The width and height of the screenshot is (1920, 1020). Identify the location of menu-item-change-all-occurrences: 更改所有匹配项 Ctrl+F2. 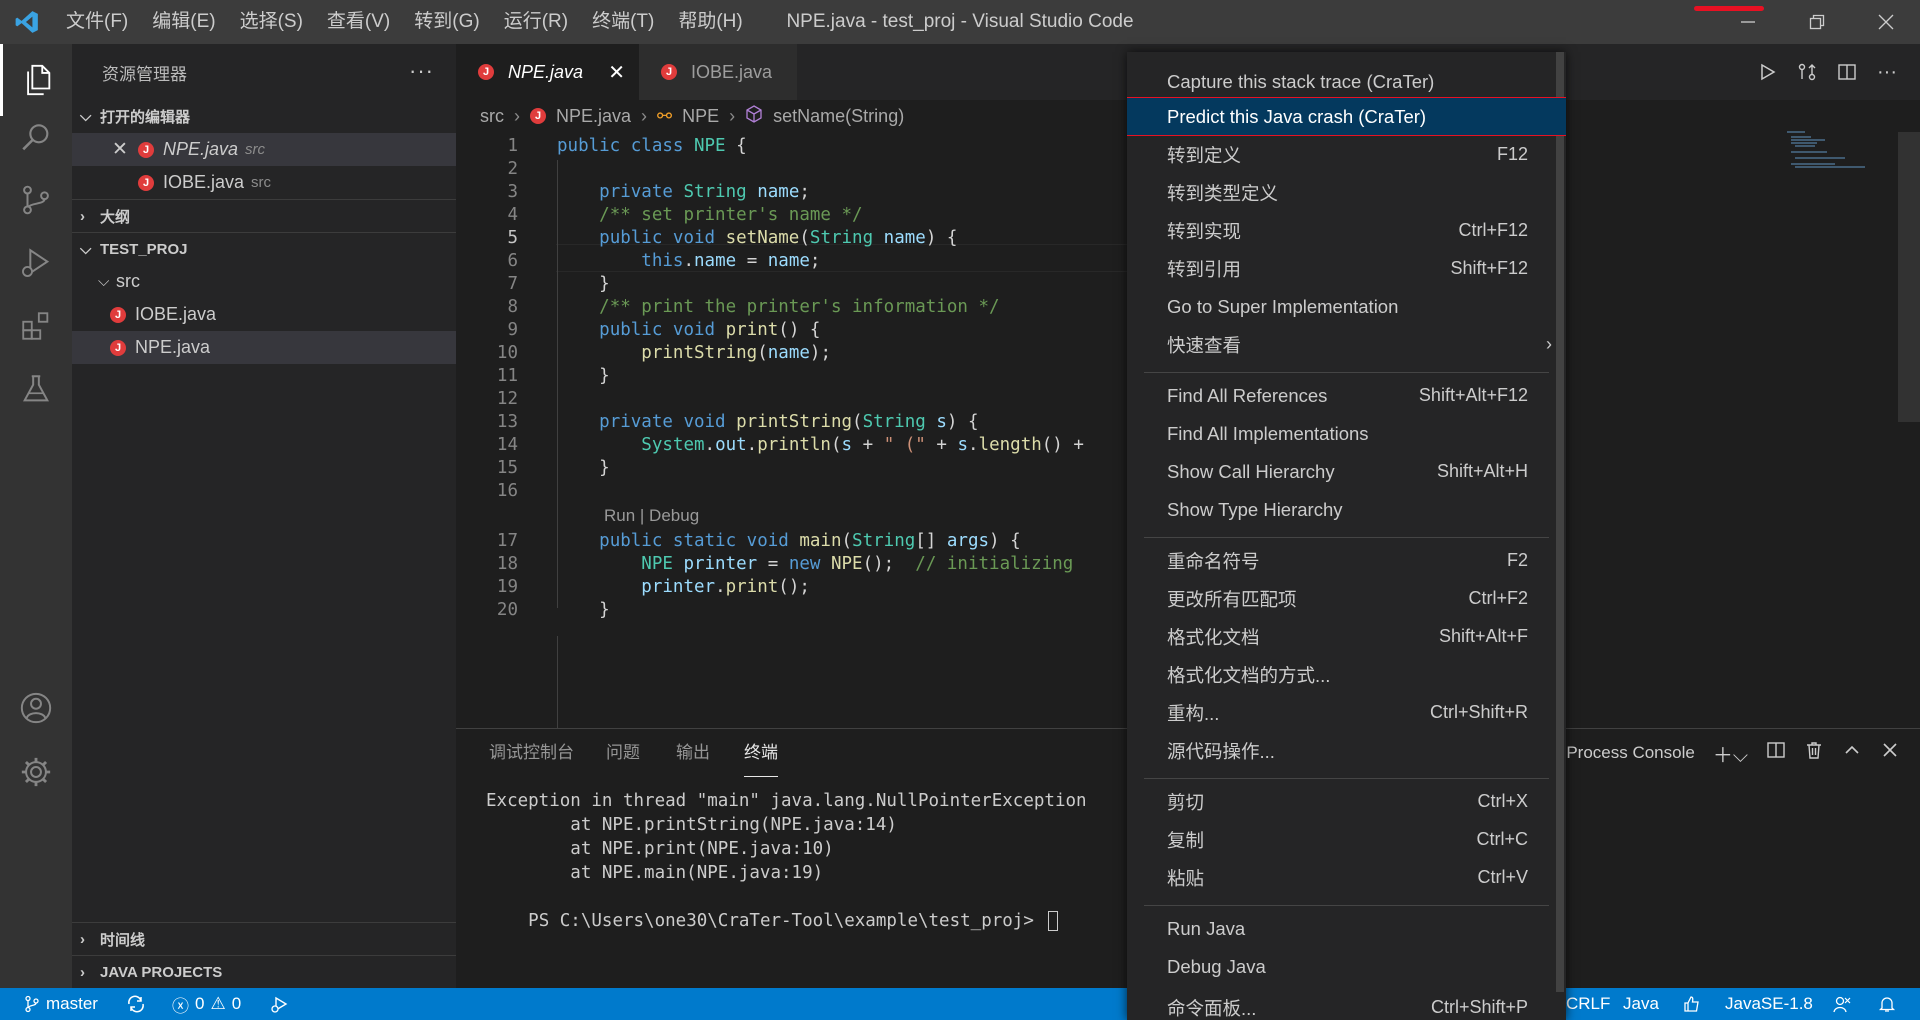
(1346, 598).